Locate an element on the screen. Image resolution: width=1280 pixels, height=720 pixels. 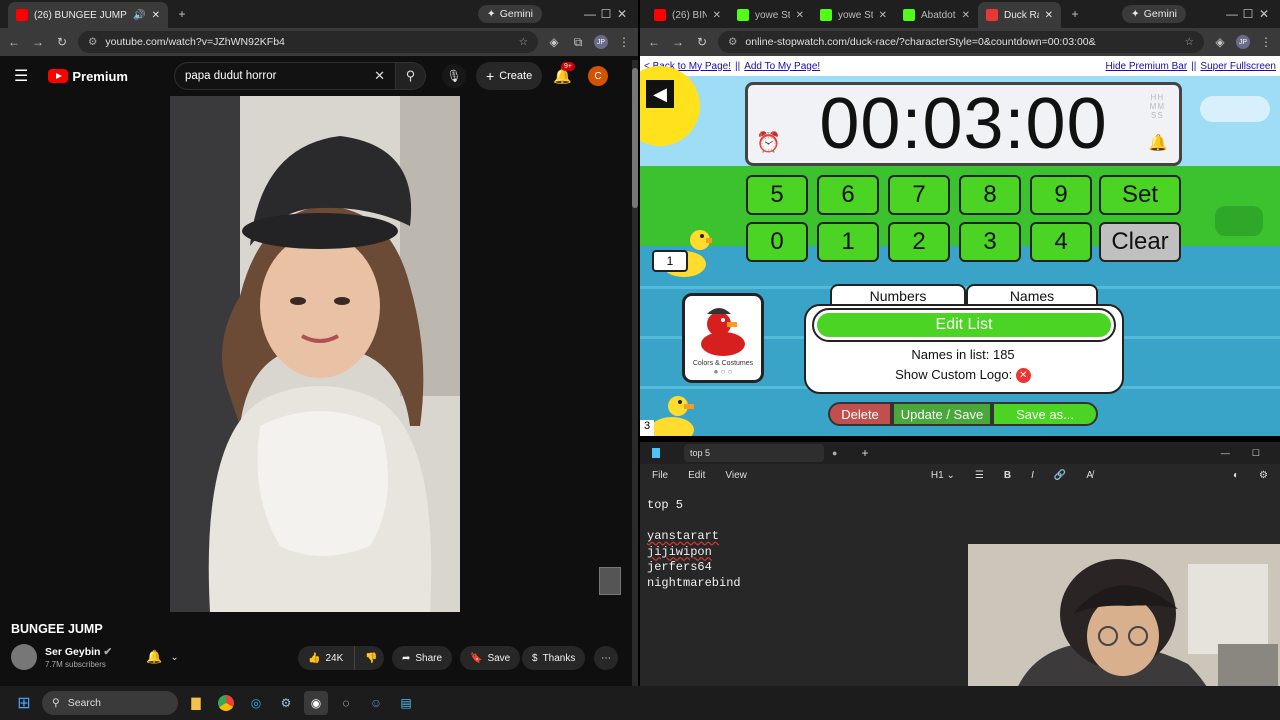
notepad-tab-title: top 5 is located at coordinates (754, 453).